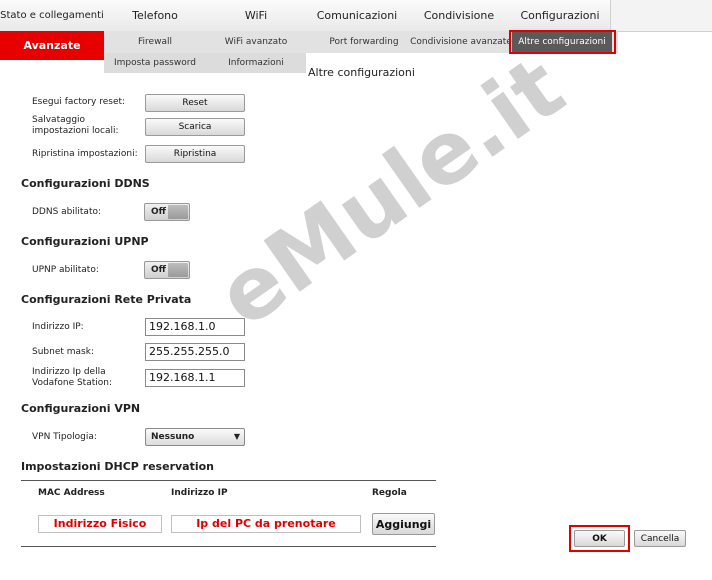 This screenshot has height=580, width=712. I want to click on vpn-section-title: Configurazioni VPN, so click(81, 408).